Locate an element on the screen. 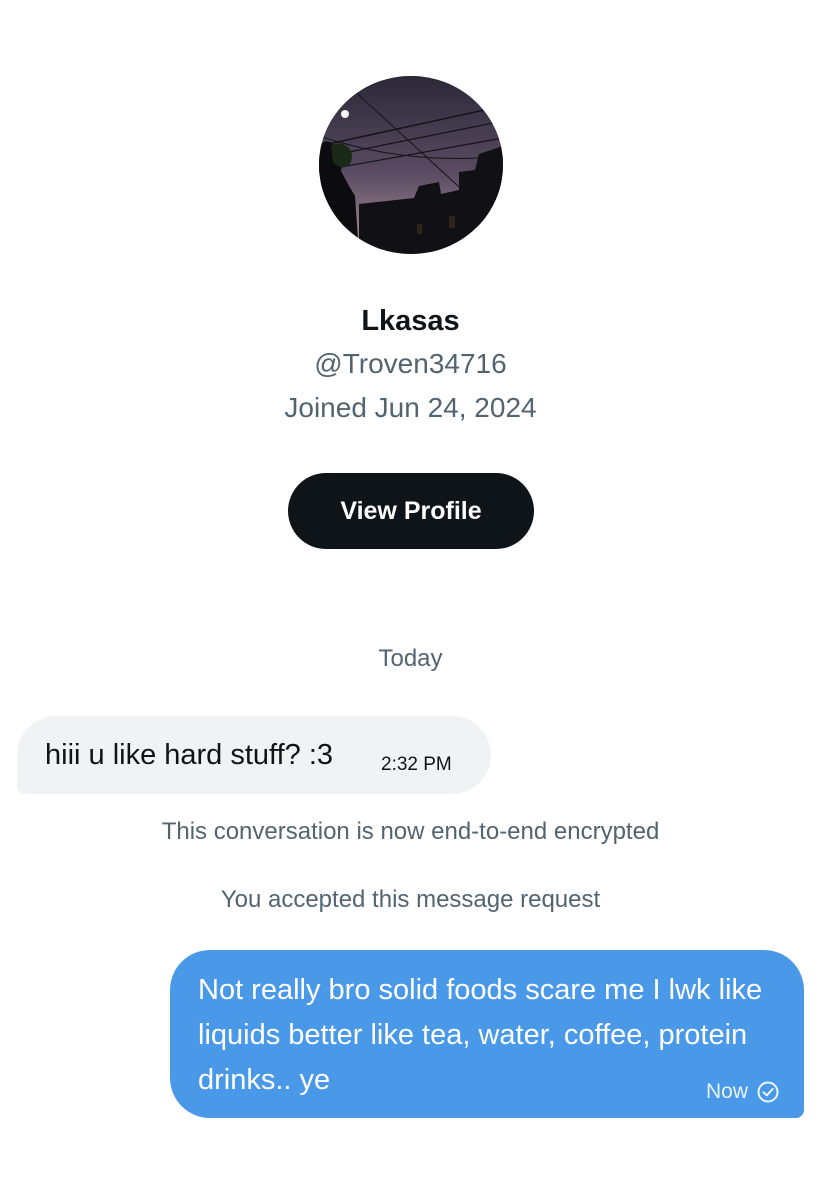 Image resolution: width=821 pixels, height=1200 pixels. profile-display-name: Lkasas is located at coordinates (410, 321).